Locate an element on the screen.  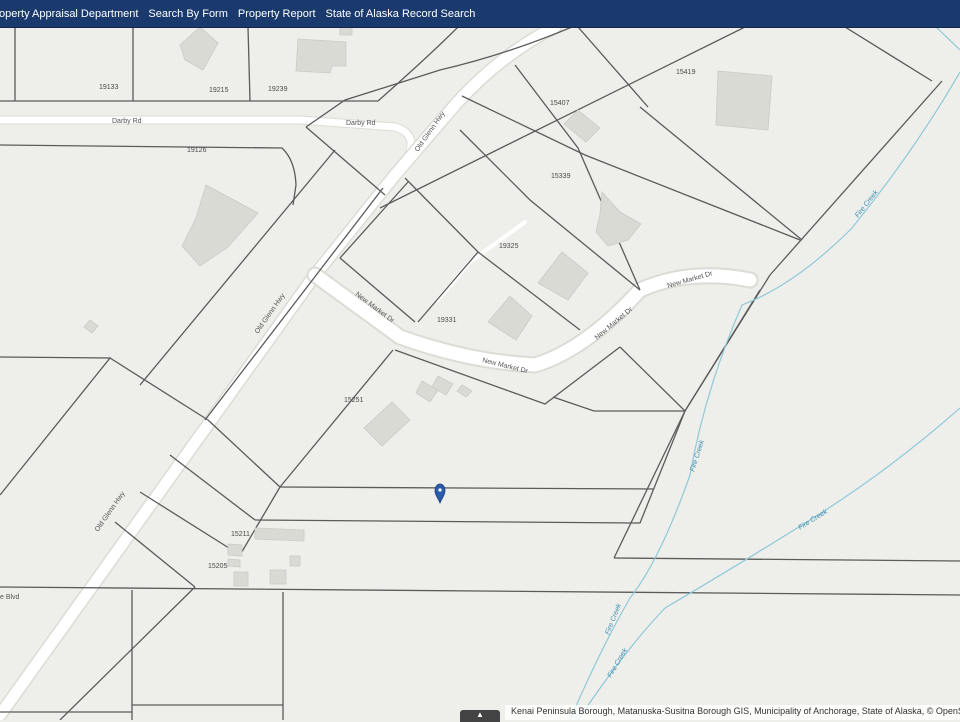
nav-state-of-alaska-record-search: State of Alaska Record Search is located at coordinates (401, 14).